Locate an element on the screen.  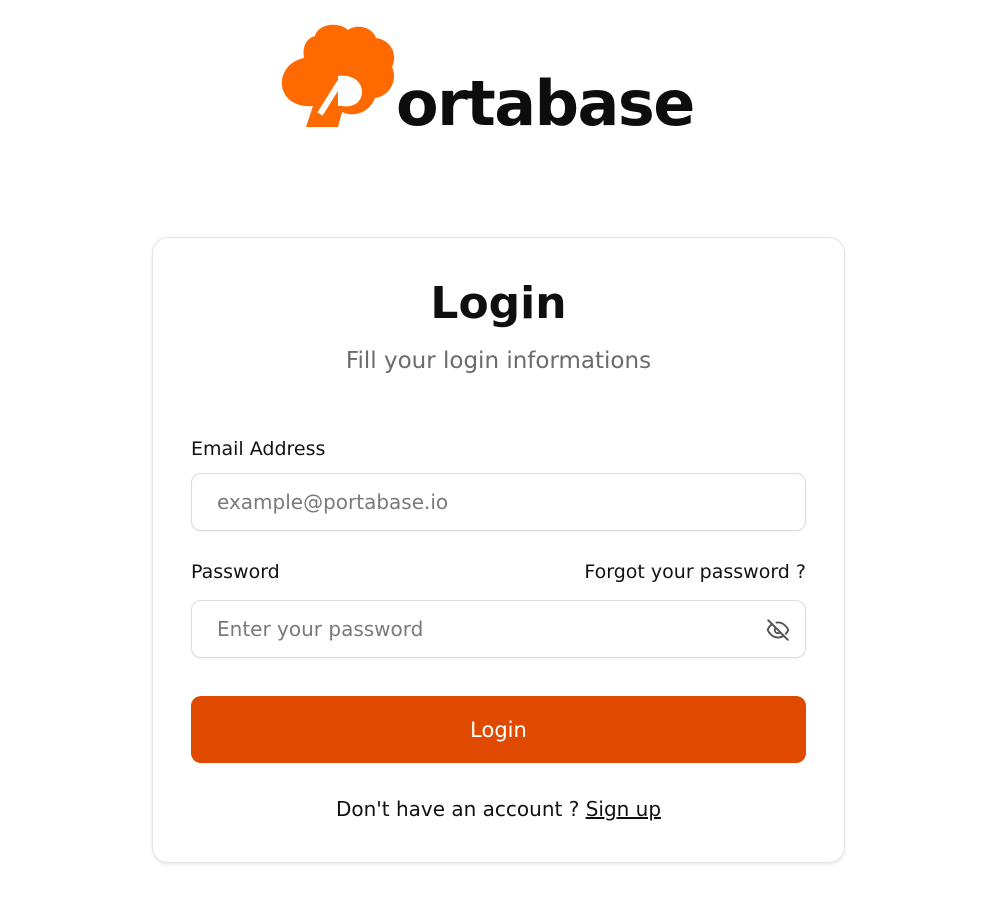
signup-prompt: Don't have an account ? Sign up is located at coordinates (498, 809).